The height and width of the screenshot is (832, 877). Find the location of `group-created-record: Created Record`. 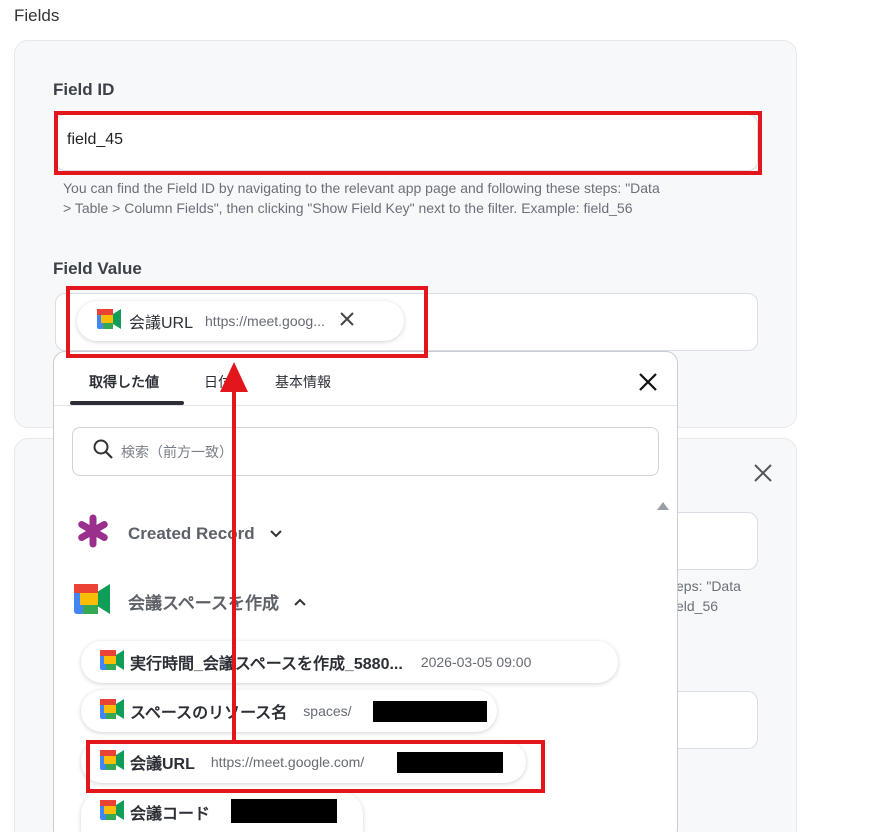

group-created-record: Created Record is located at coordinates (179, 533).